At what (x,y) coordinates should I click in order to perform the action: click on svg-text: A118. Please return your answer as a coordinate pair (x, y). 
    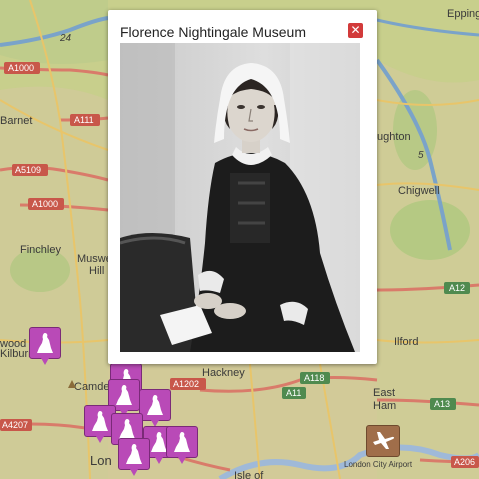
    Looking at the image, I should click on (314, 378).